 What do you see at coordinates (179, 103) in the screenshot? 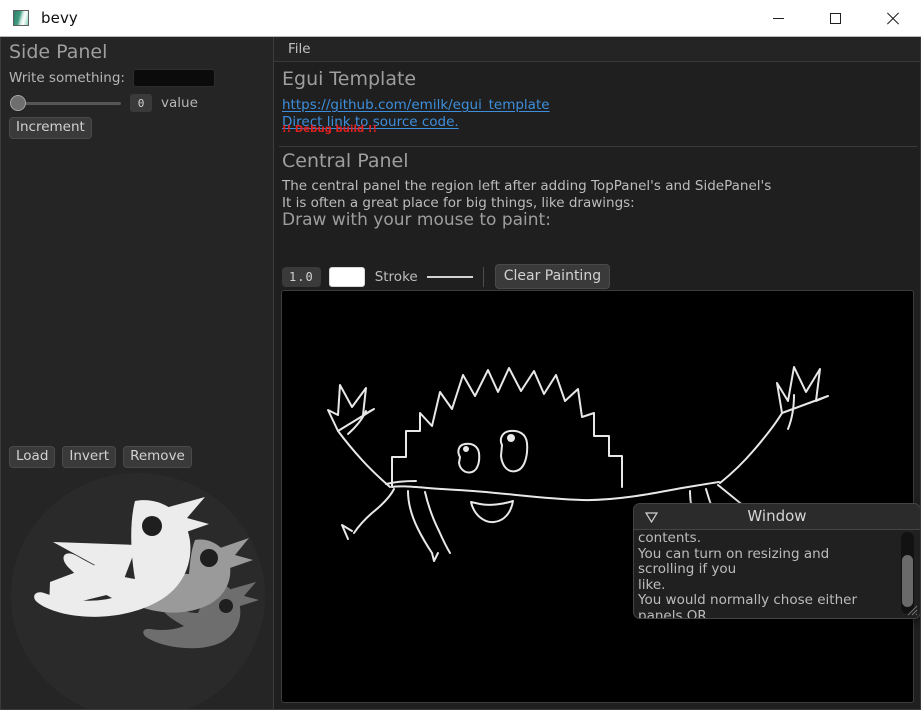
I see `value-label: value` at bounding box center [179, 103].